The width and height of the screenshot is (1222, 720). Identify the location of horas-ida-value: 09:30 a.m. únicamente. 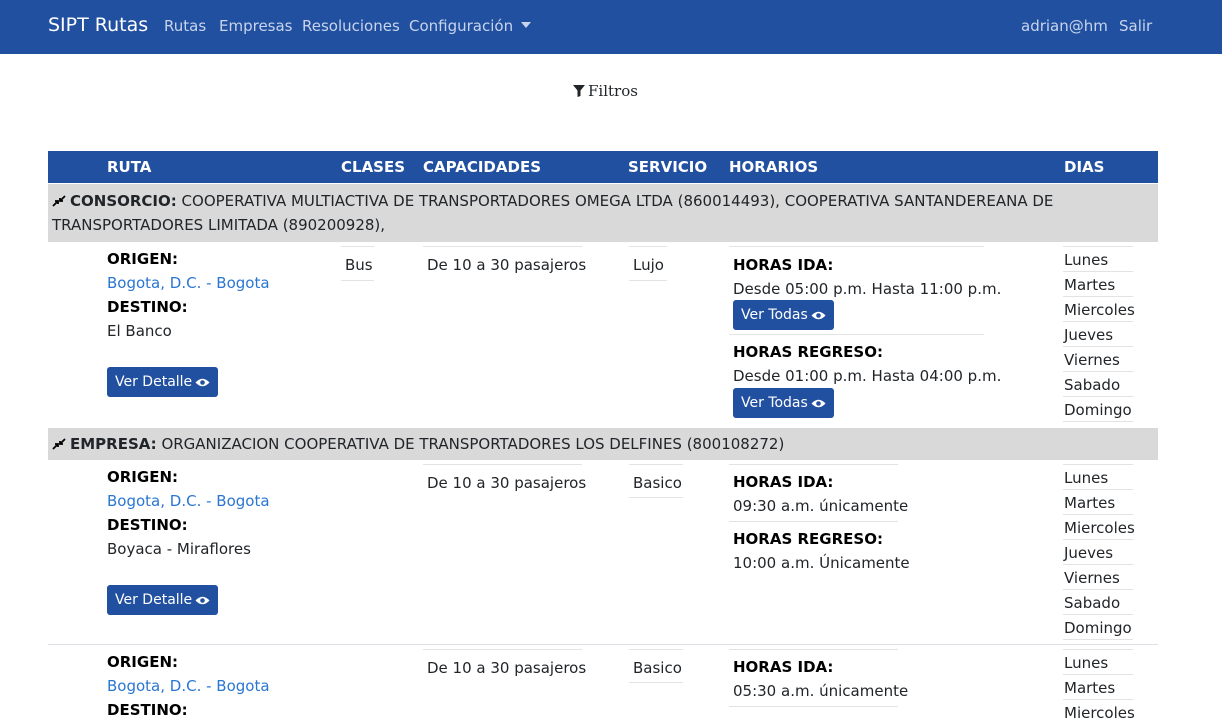
(821, 506).